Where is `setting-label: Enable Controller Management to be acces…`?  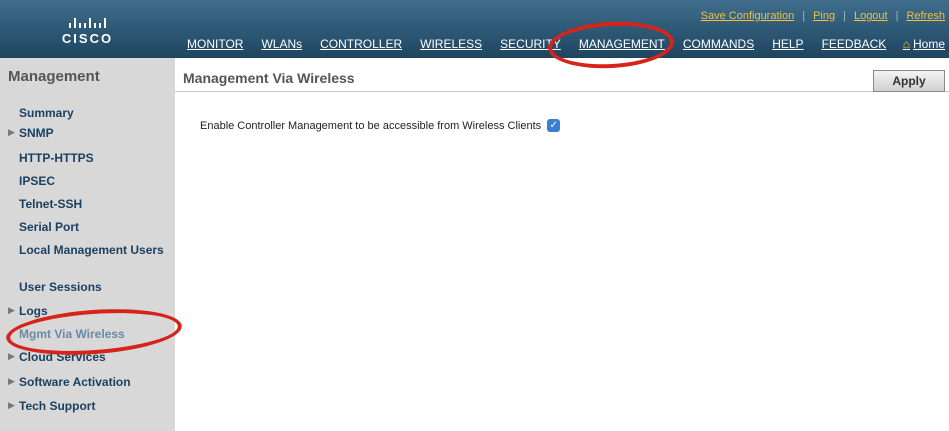 setting-label: Enable Controller Management to be acces… is located at coordinates (371, 125).